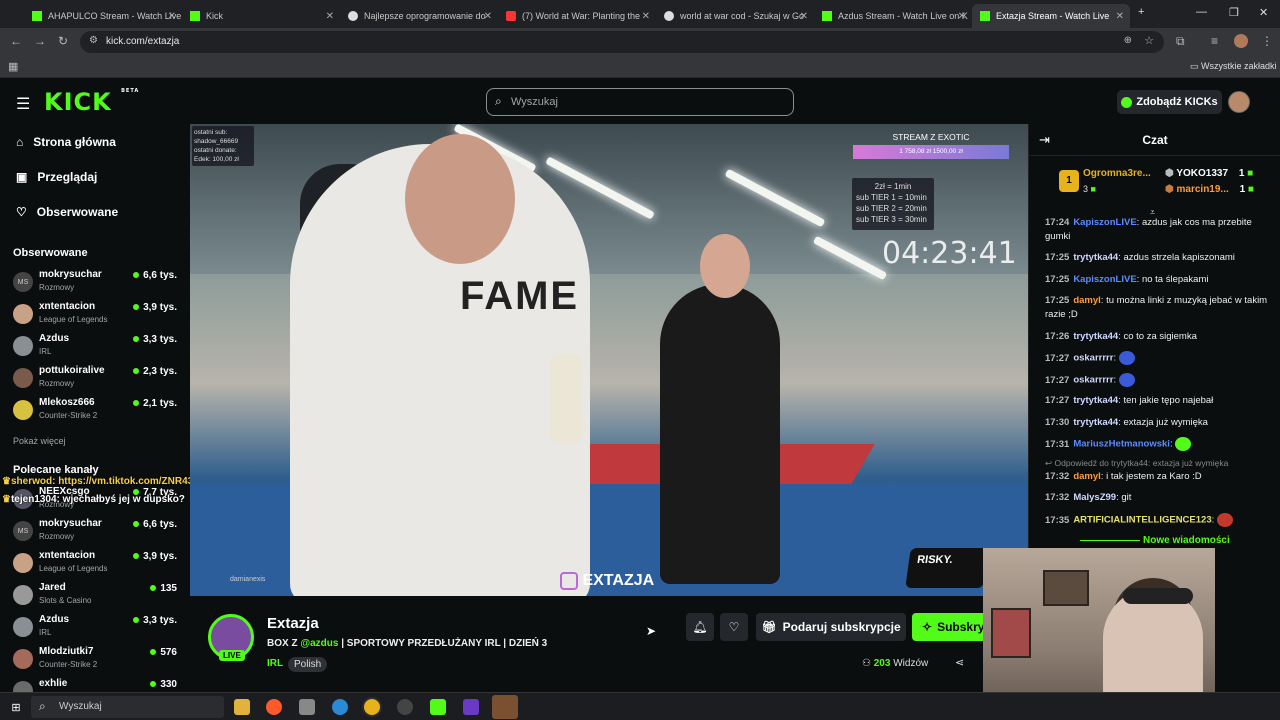 The image size is (1280, 720). What do you see at coordinates (275, 663) in the screenshot?
I see `stream-category-link: IRL` at bounding box center [275, 663].